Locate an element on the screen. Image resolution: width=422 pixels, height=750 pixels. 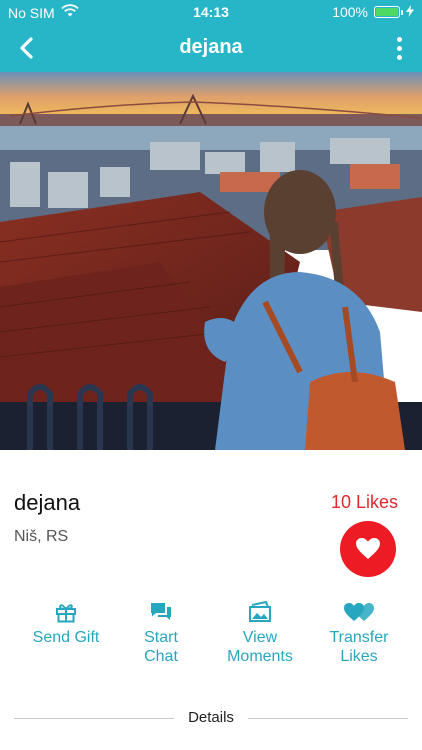
gift-icon is located at coordinates (66, 613).